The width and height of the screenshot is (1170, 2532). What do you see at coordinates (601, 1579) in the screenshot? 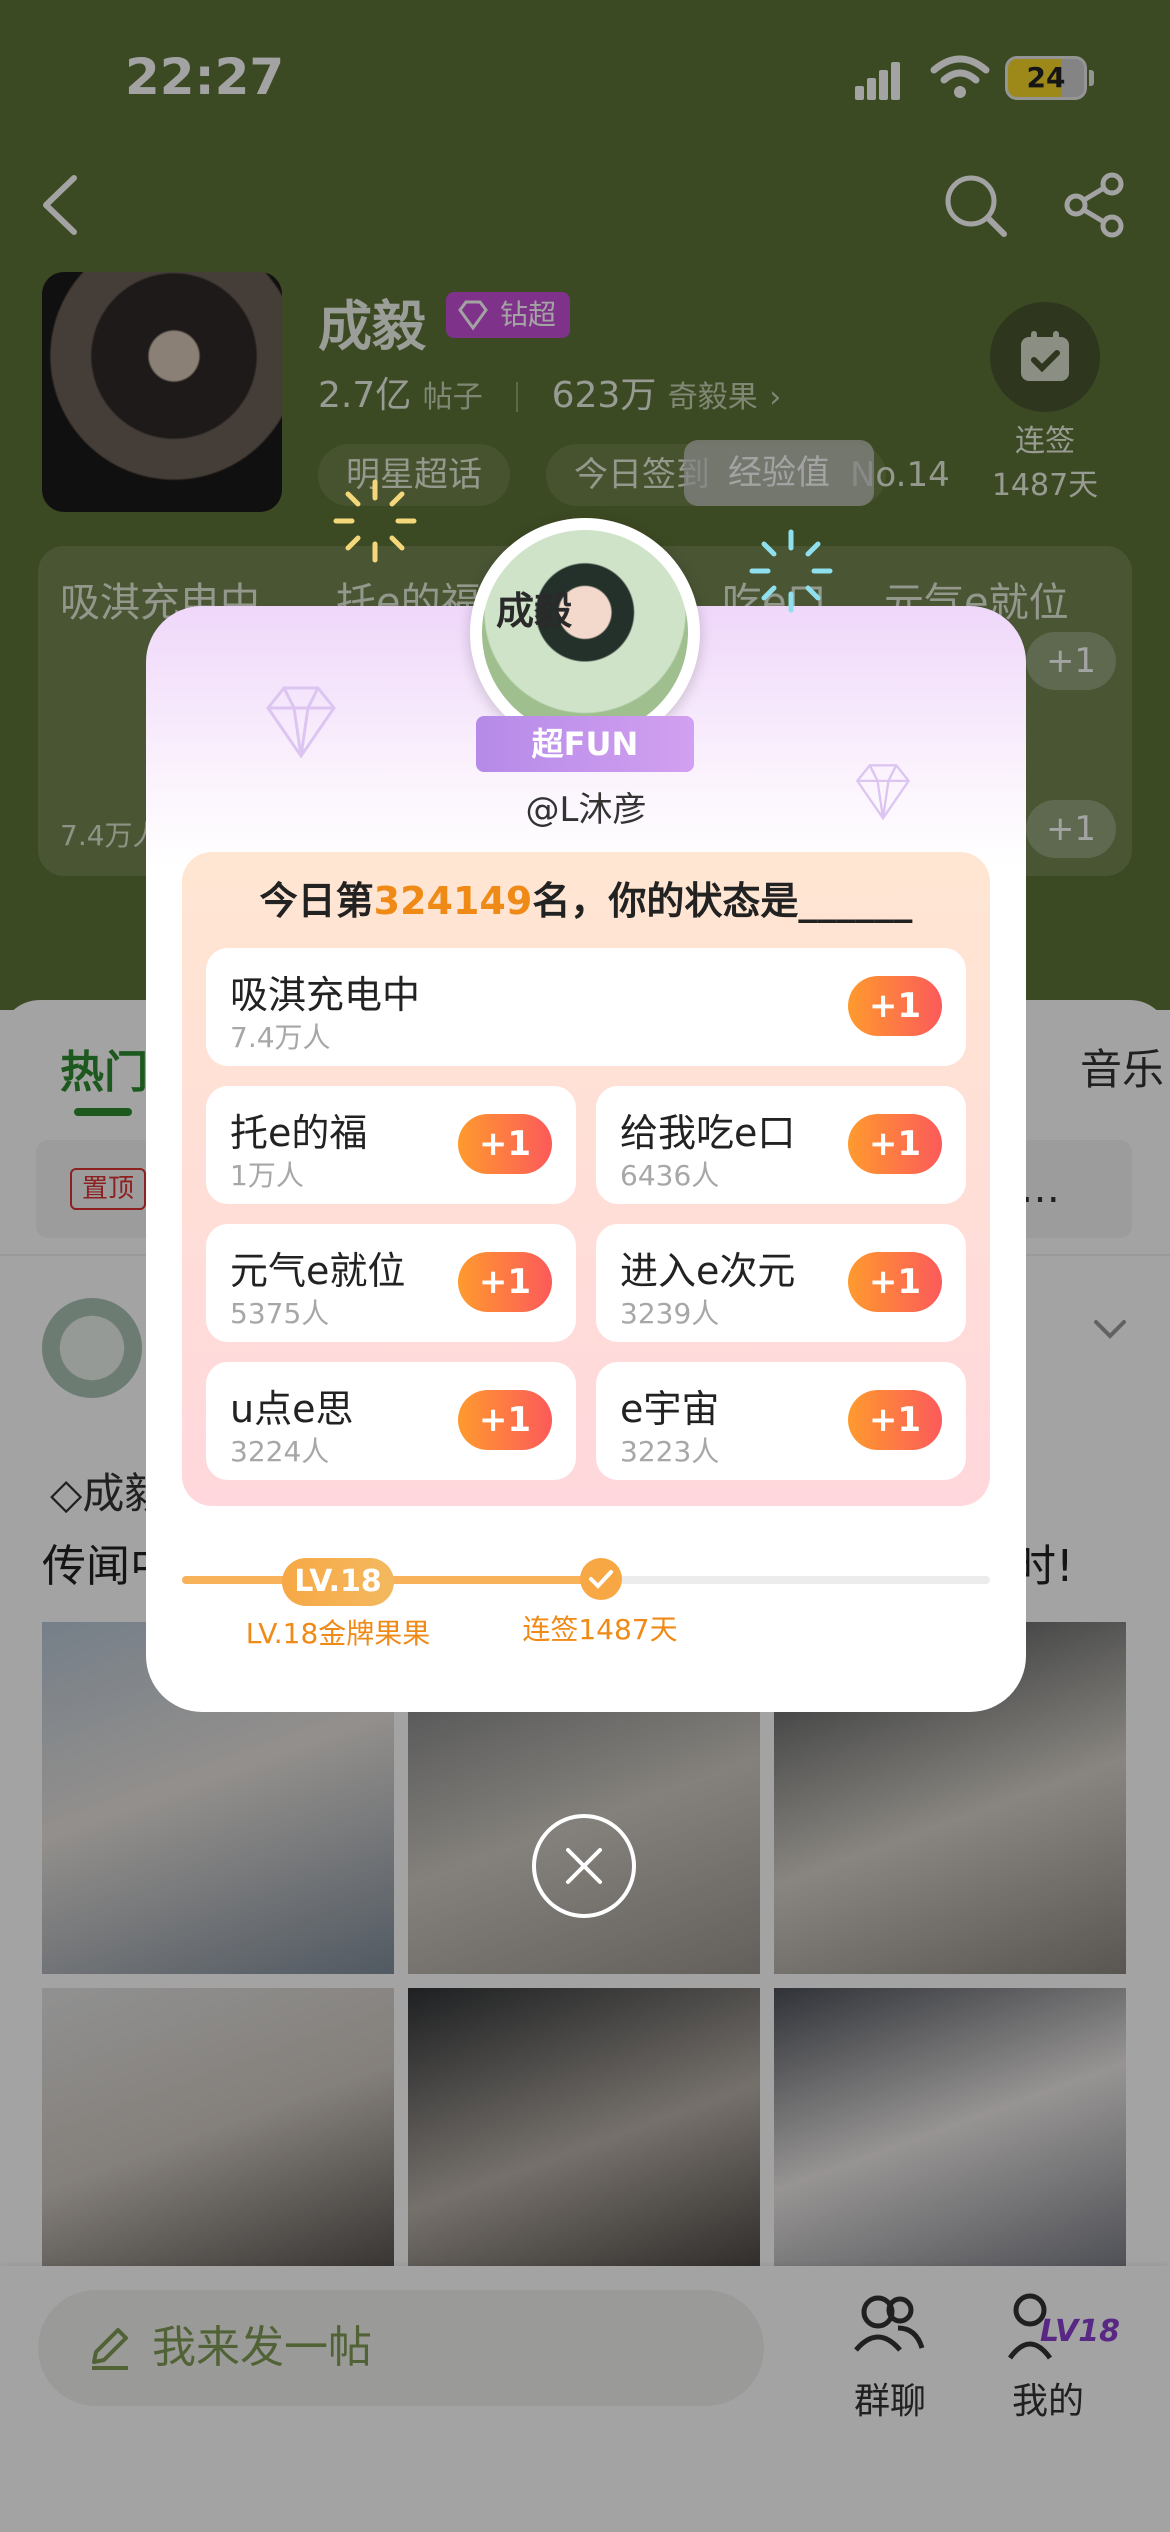
I see `check-icon` at bounding box center [601, 1579].